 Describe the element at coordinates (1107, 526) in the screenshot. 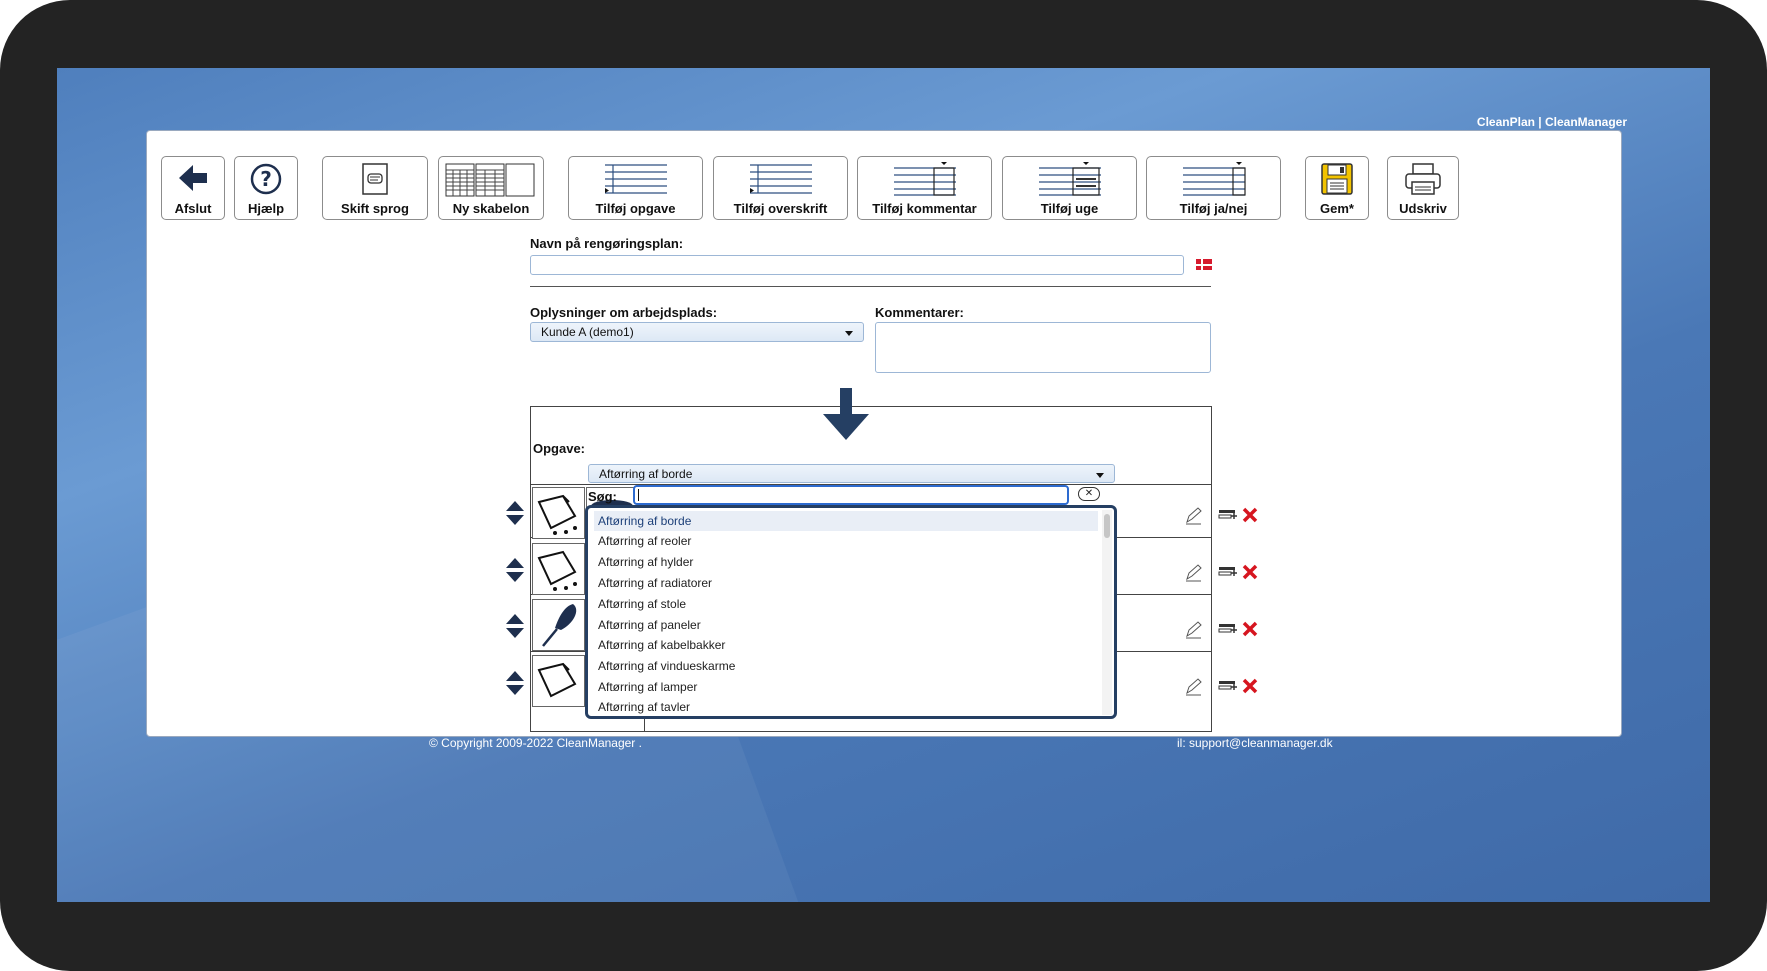

I see `dropdown-scrollbar-thumb` at that location.